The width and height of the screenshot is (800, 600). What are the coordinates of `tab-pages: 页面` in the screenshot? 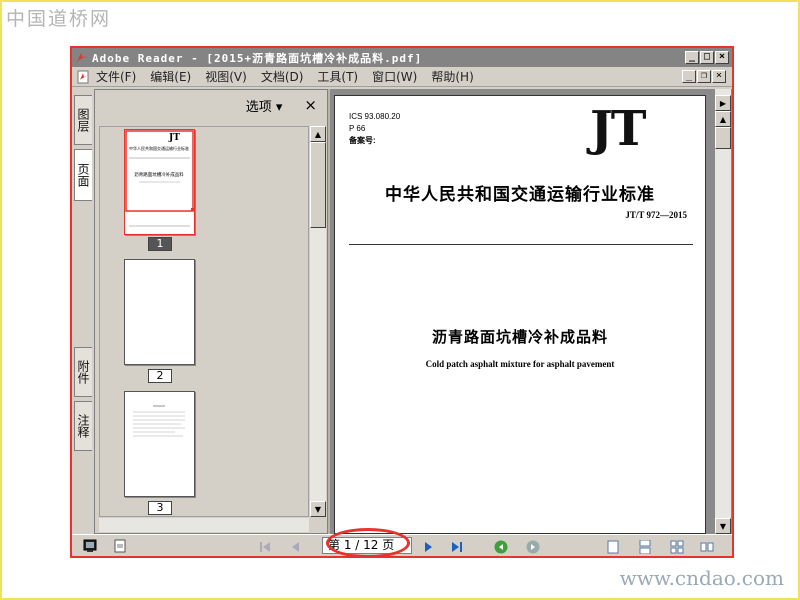 It's located at (83, 175).